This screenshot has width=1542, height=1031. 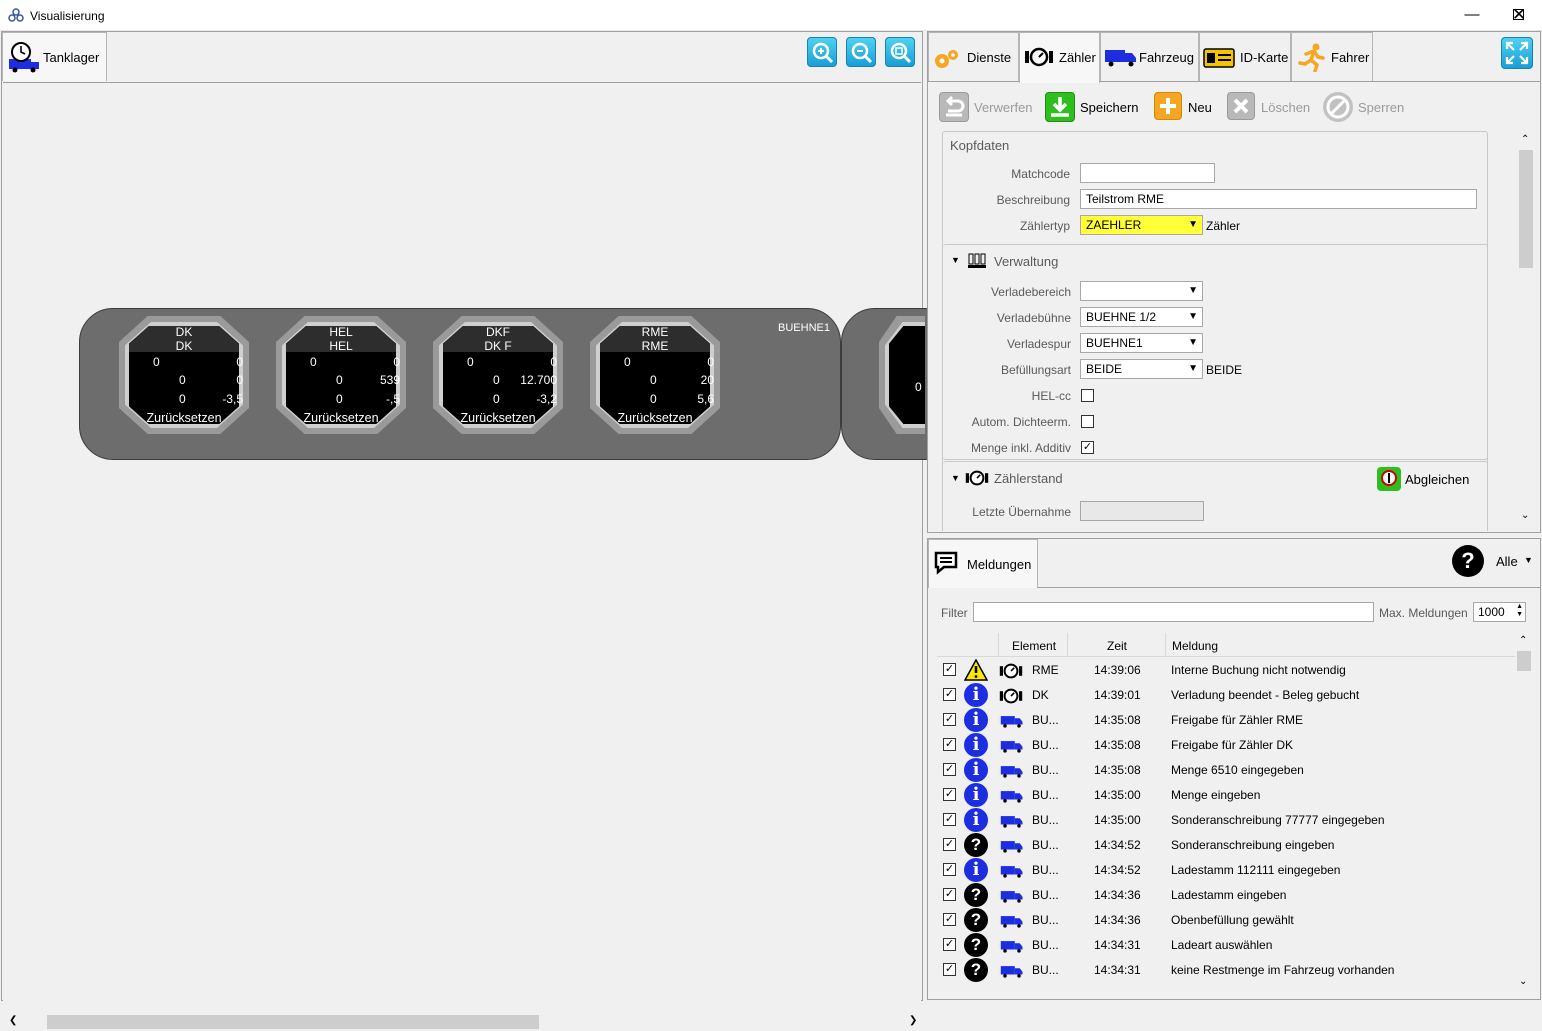 I want to click on scroll-right-icon: ❯, so click(x=913, y=1020).